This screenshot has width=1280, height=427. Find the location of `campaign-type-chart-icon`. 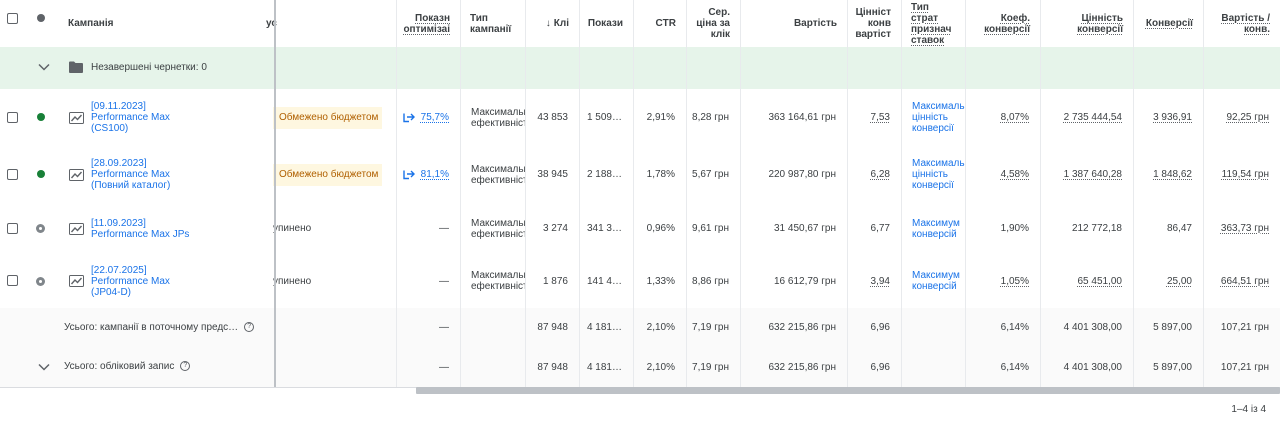

campaign-type-chart-icon is located at coordinates (76, 281).